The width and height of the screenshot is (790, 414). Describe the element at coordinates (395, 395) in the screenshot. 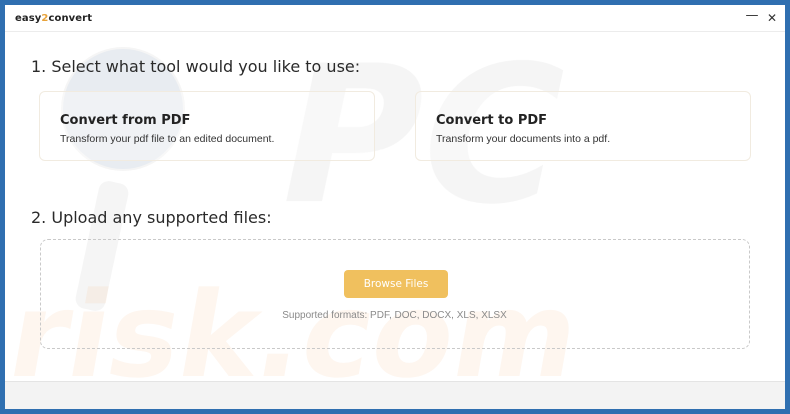

I see `footer-bar` at that location.